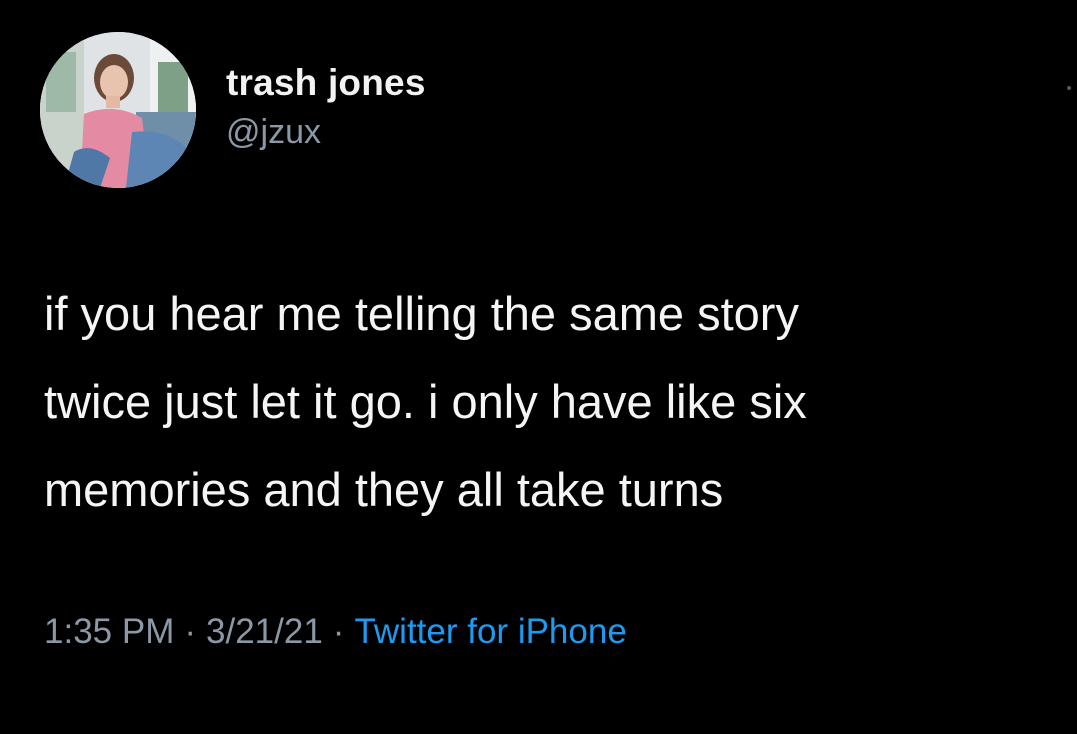  I want to click on tweet-date: 3/21/21, so click(264, 631).